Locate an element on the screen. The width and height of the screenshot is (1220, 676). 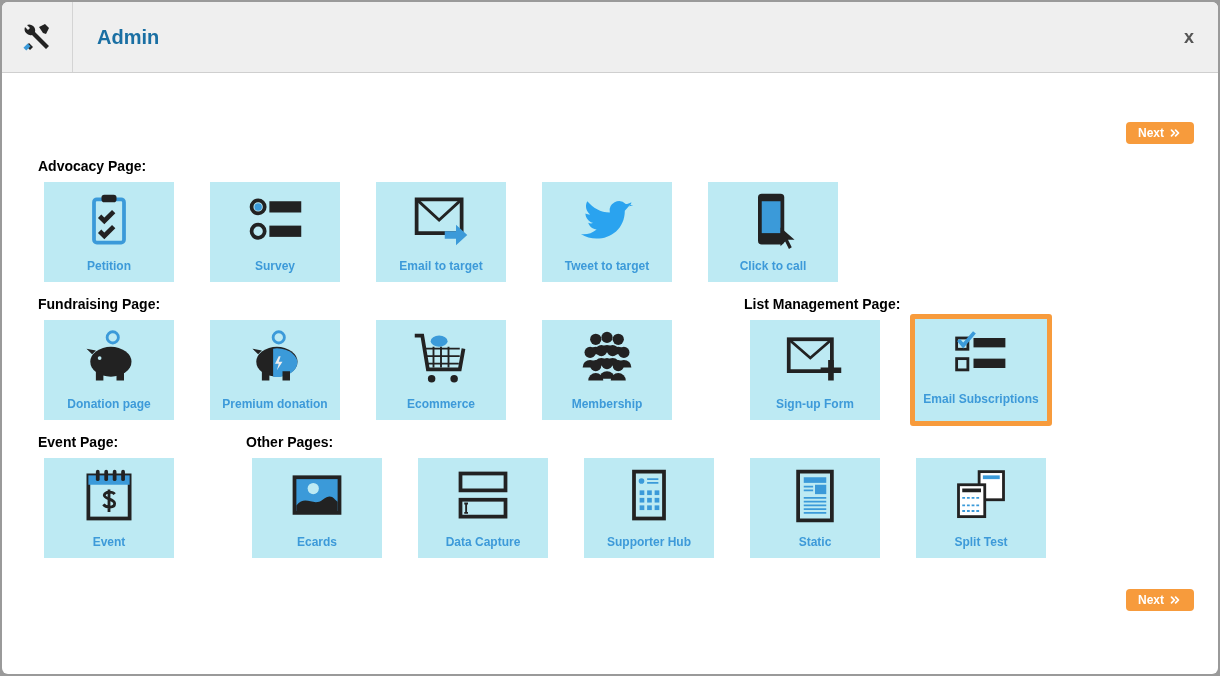
page-type-tile: Event is located at coordinates (109, 508).